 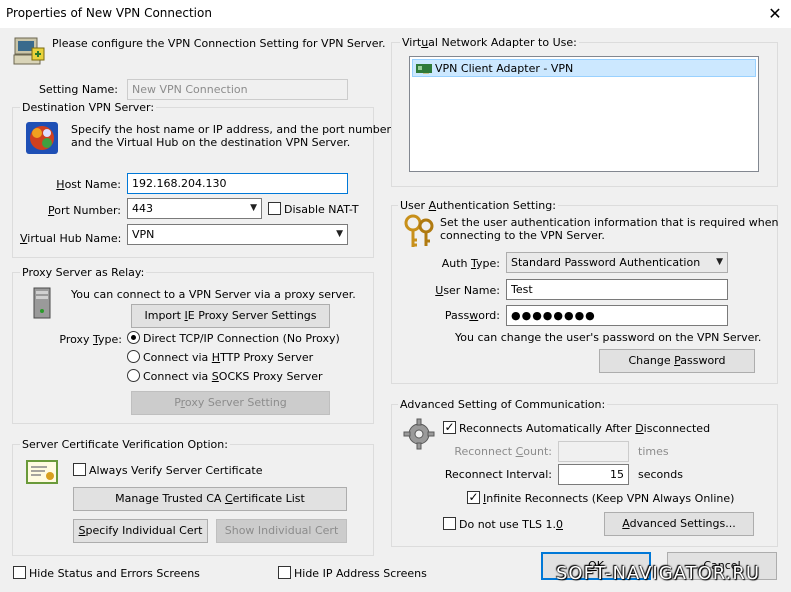 I want to click on adapter-item-label: VPN Client Adapter - VPN, so click(x=504, y=68).